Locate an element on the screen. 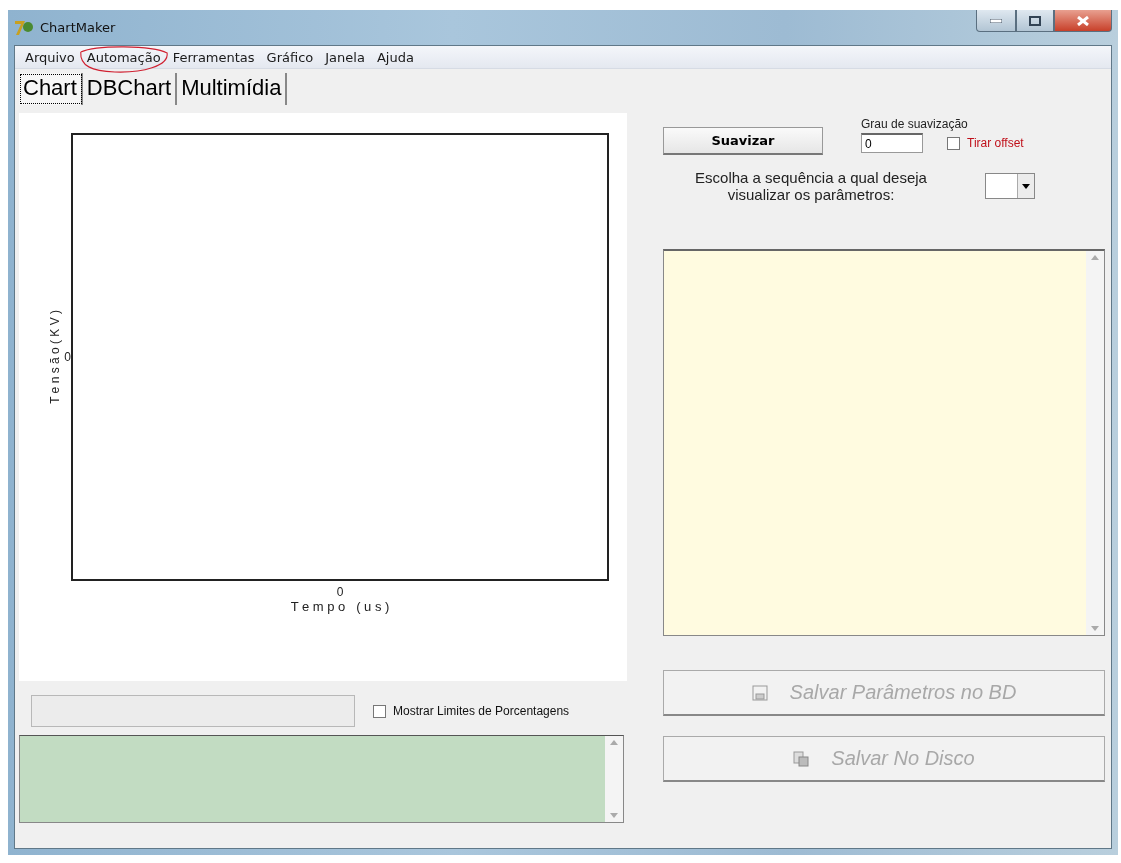  minimize-button is located at coordinates (996, 21).